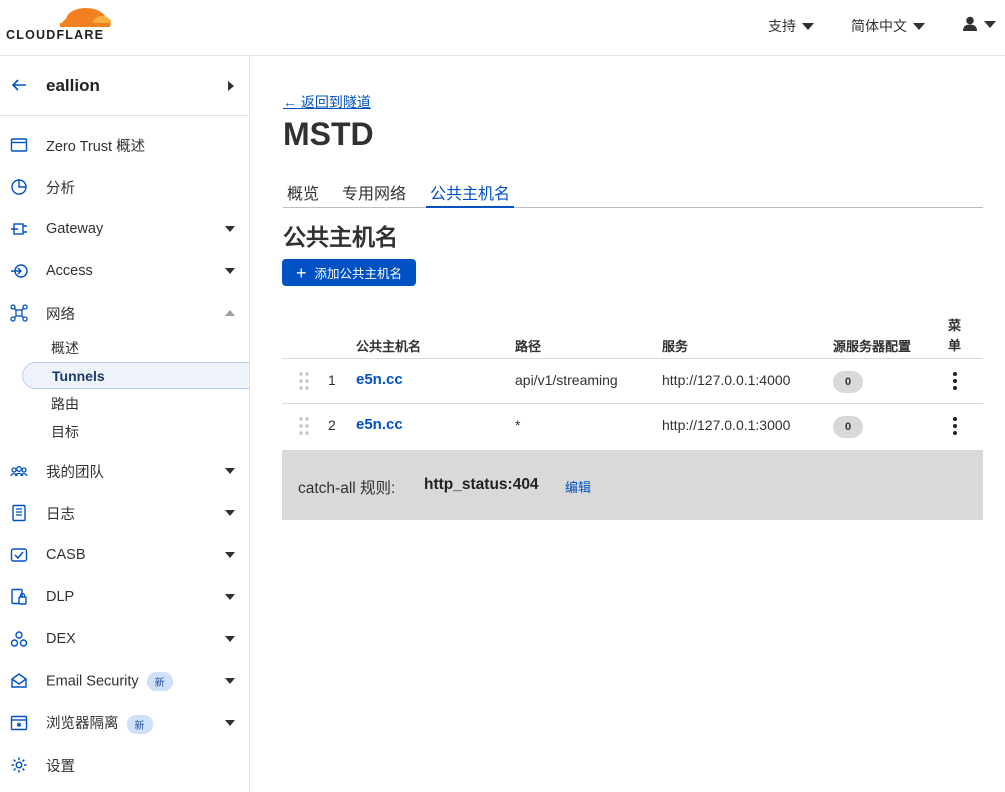 The height and width of the screenshot is (792, 1005). What do you see at coordinates (19, 85) in the screenshot?
I see `arrow-left-icon` at bounding box center [19, 85].